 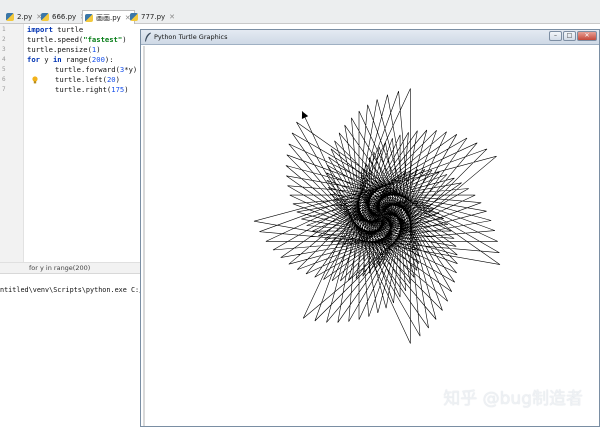 I want to click on feather-icon, so click(x=148, y=37).